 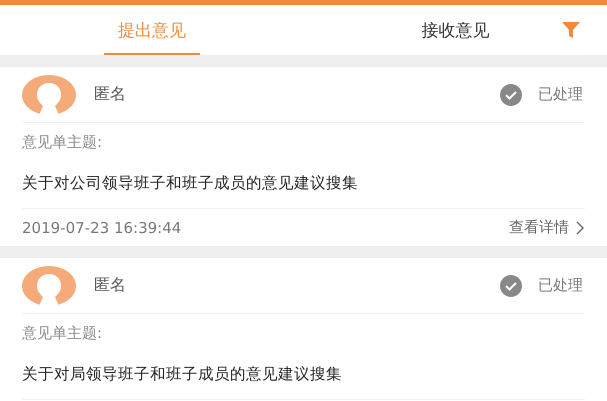 What do you see at coordinates (190, 183) in the screenshot?
I see `subject-text: 关于对公司领导班子和班子成员的意见建议搜集` at bounding box center [190, 183].